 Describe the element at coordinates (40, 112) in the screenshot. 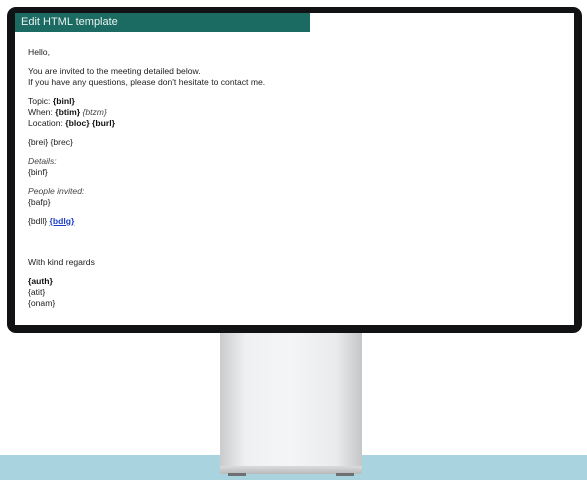

I see `when-label: When:` at that location.